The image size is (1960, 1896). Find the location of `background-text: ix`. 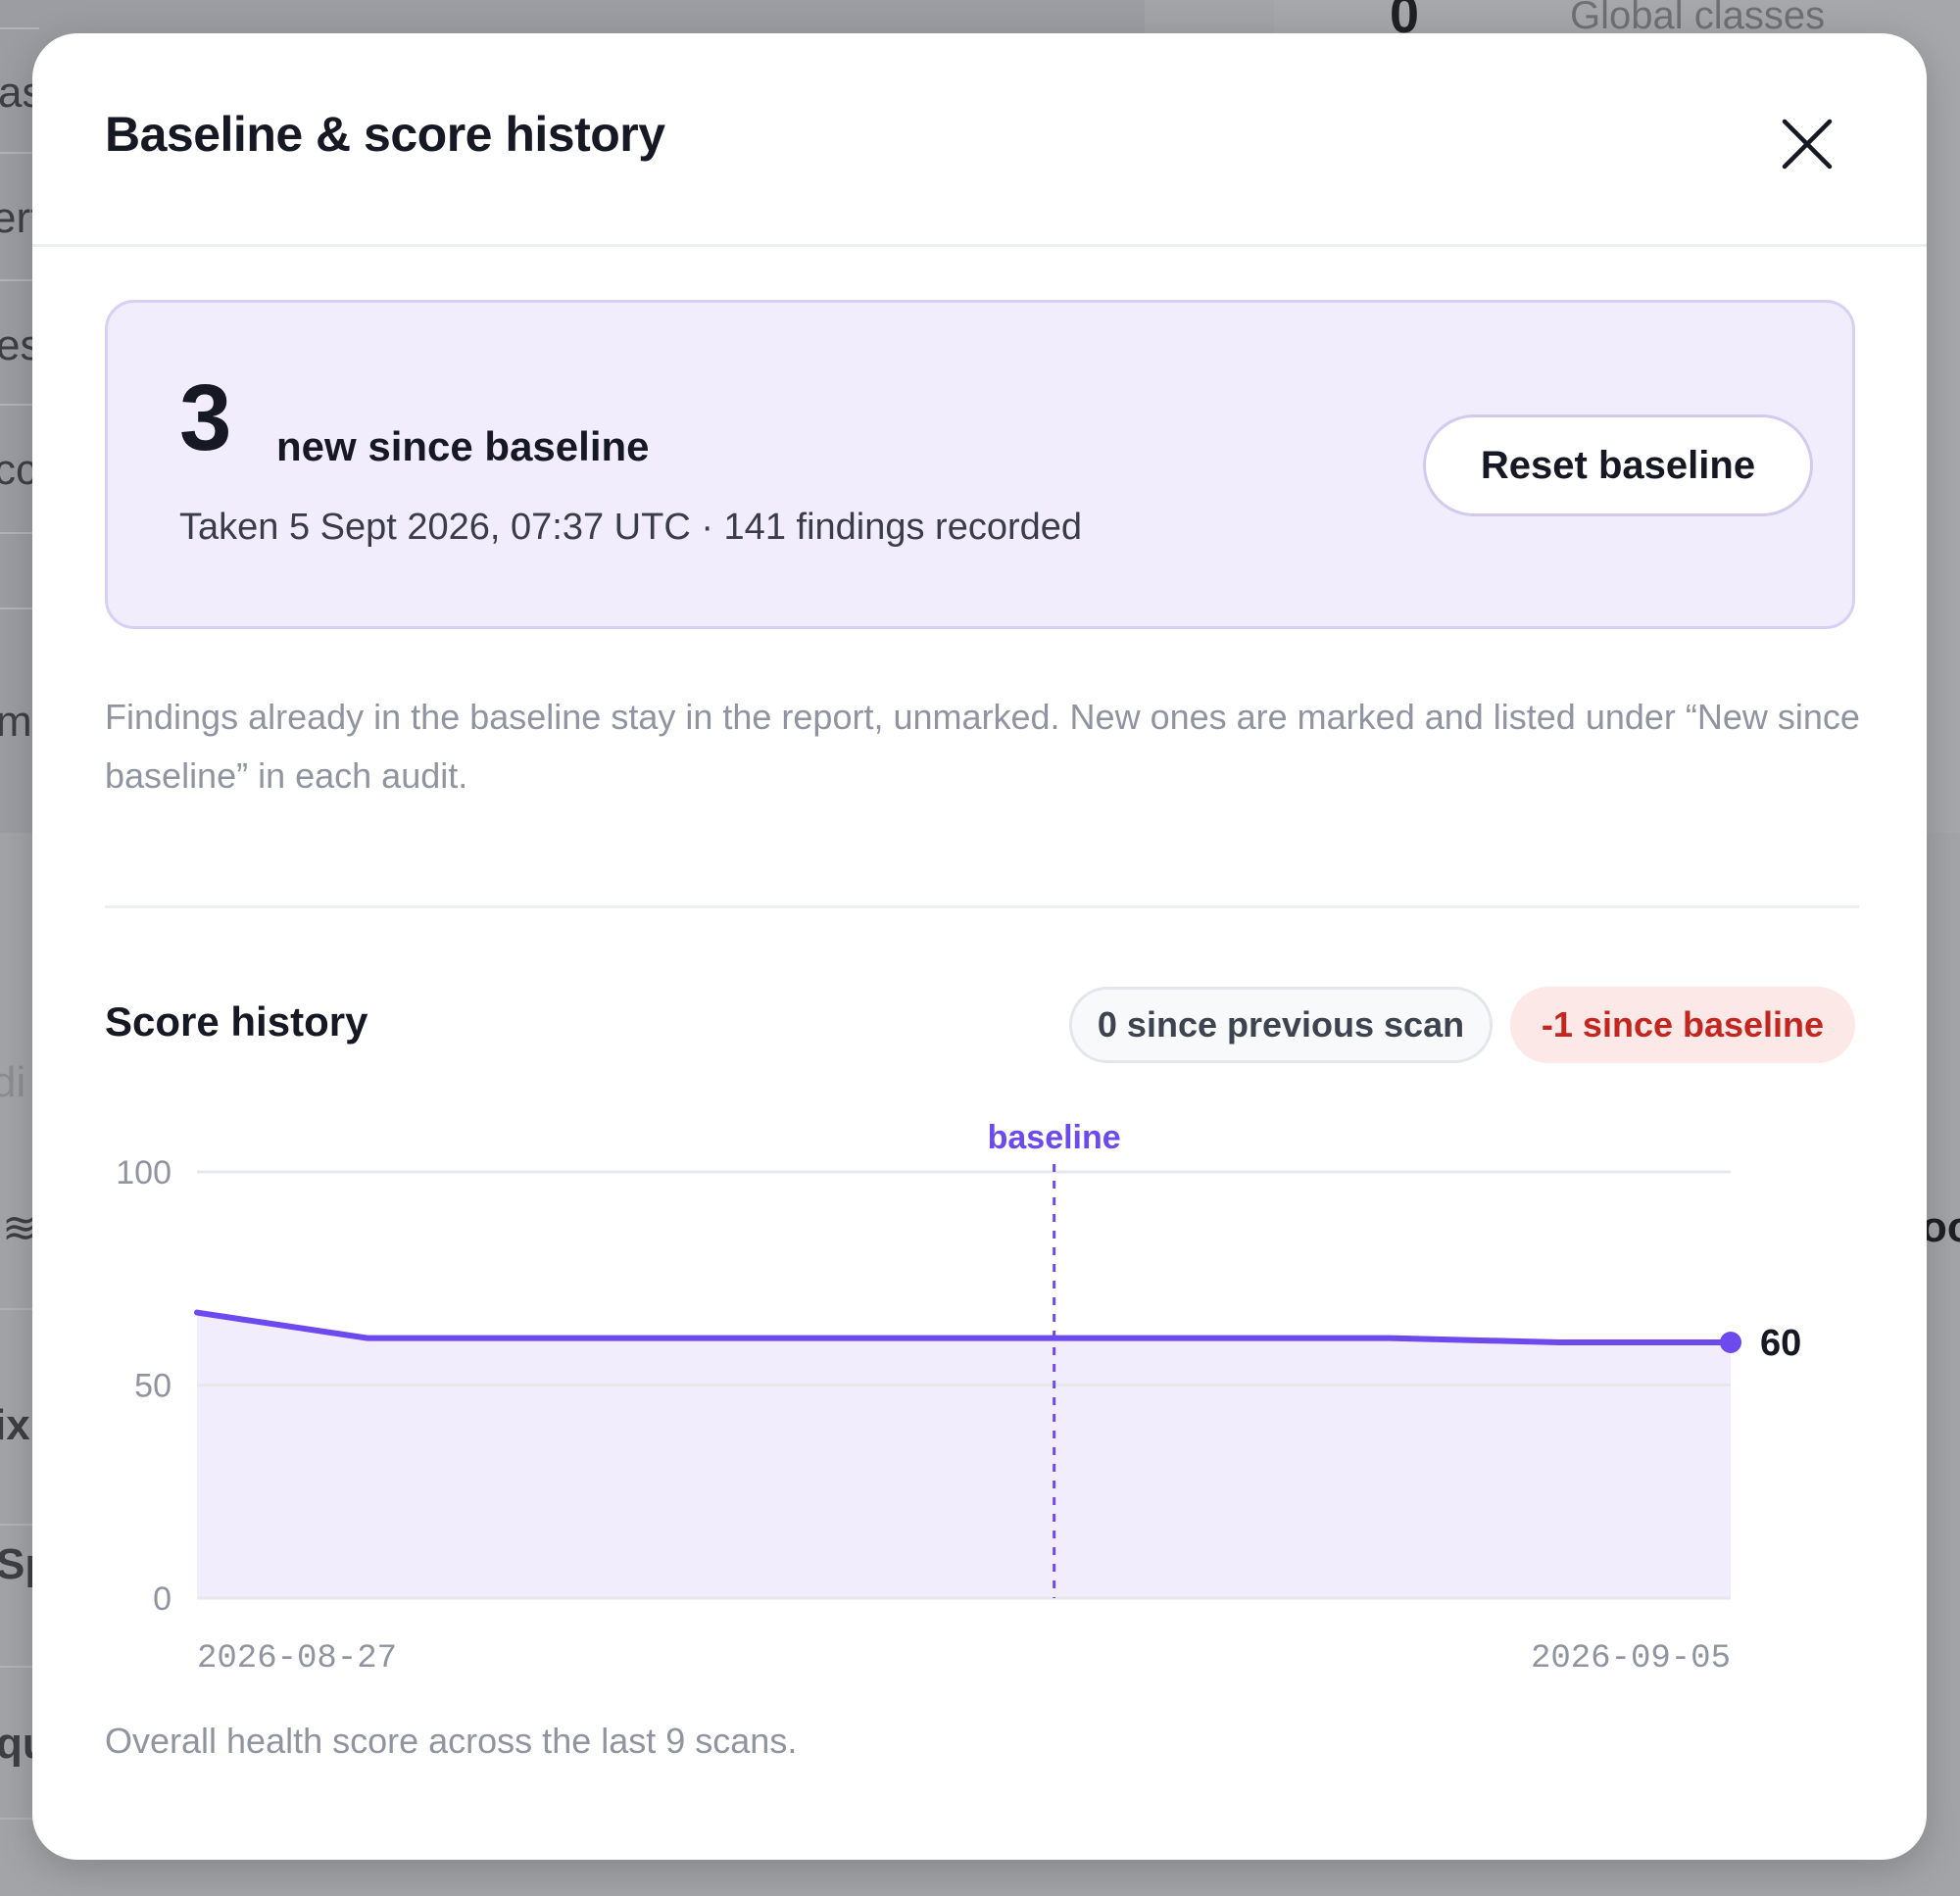

background-text: ix is located at coordinates (15, 1425).